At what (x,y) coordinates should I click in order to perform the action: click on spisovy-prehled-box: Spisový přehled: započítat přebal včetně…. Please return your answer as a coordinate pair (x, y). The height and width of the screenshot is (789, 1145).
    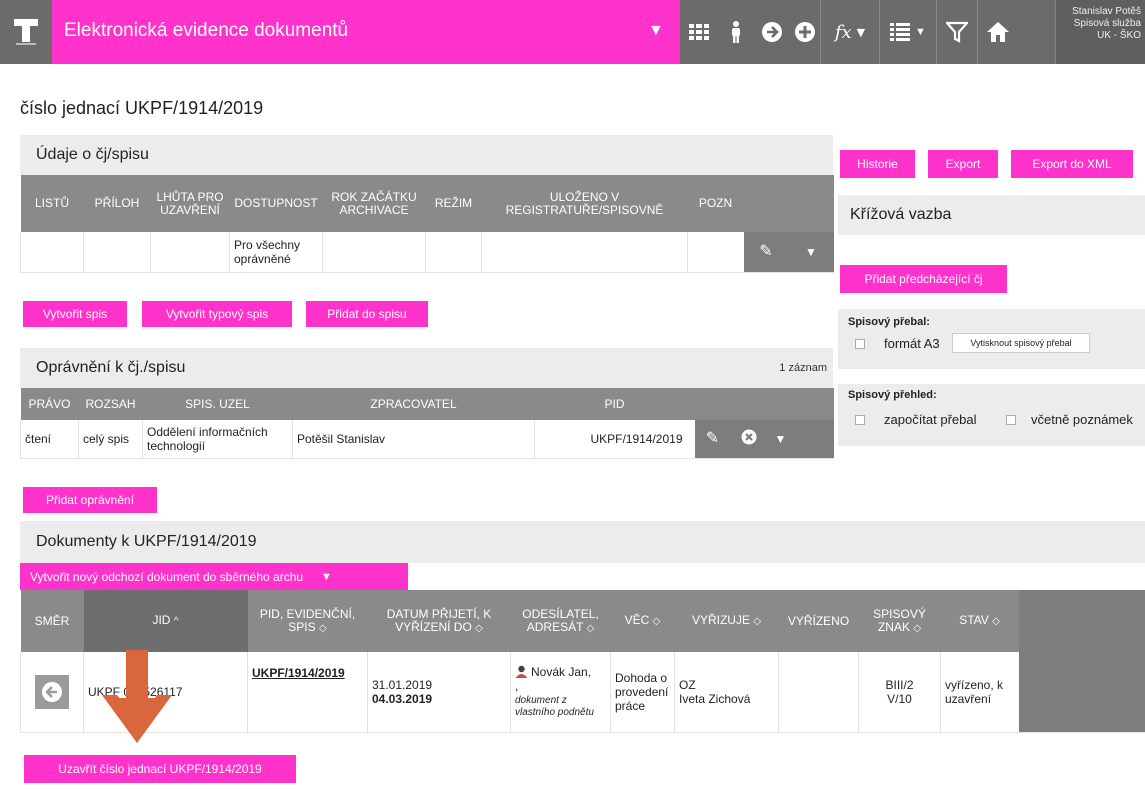
    Looking at the image, I should click on (991, 415).